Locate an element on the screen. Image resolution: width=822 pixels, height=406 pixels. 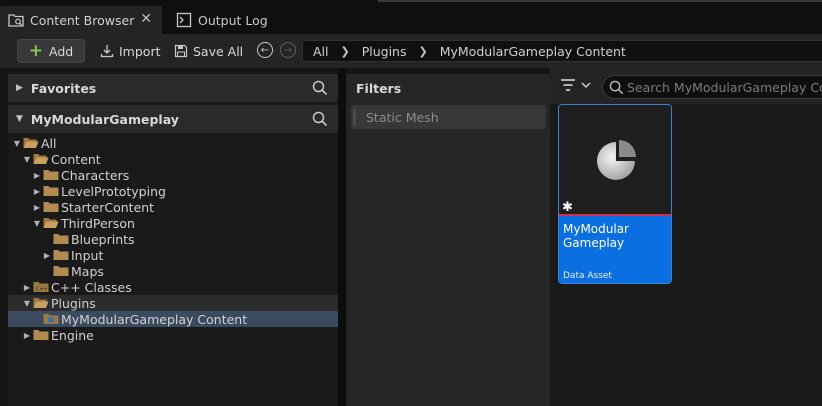
tree-item: Blueprints is located at coordinates (173, 239).